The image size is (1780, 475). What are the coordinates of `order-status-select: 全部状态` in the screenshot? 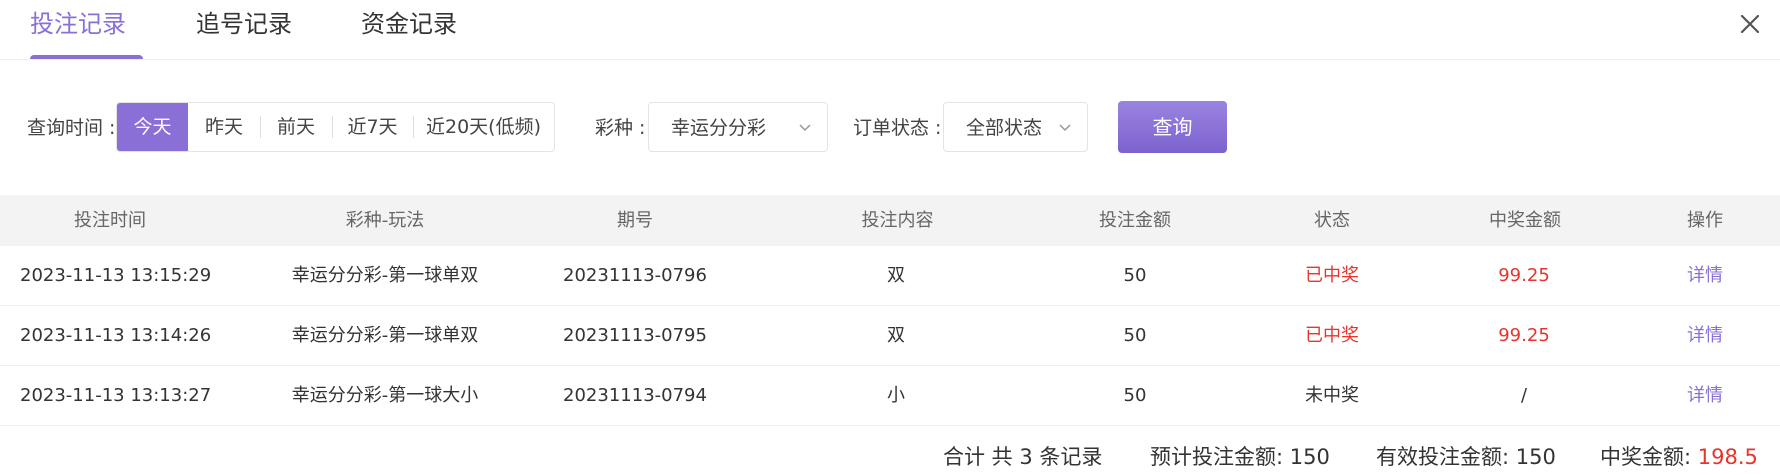 It's located at (1015, 127).